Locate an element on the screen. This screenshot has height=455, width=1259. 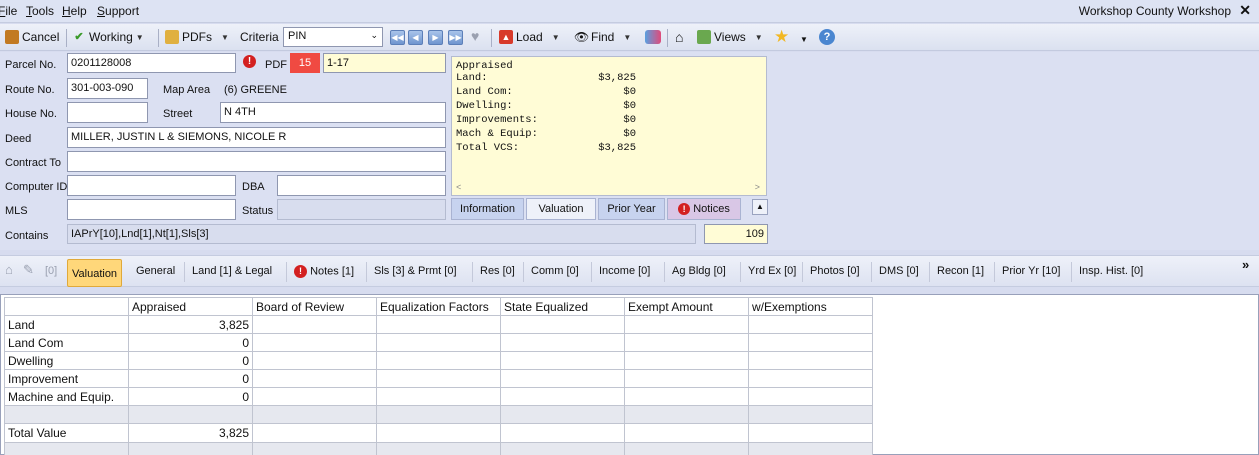
close-icon: ✕ is located at coordinates (1245, 10).